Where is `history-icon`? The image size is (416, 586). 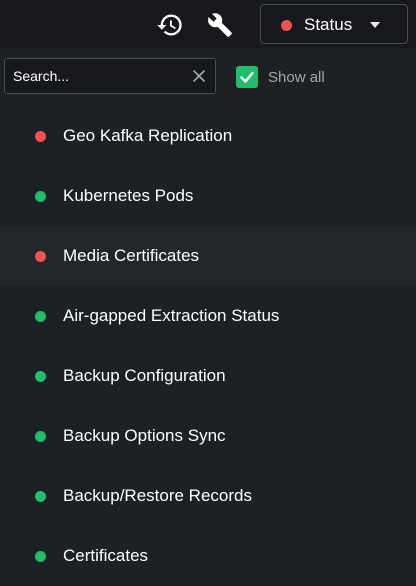
history-icon is located at coordinates (170, 25).